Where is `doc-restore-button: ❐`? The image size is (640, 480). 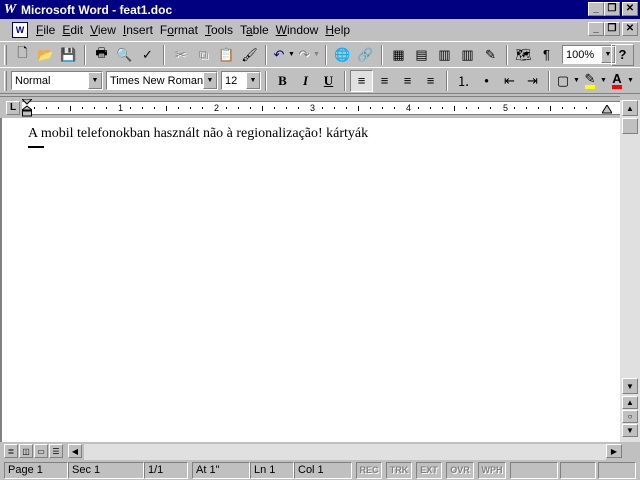 doc-restore-button: ❐ is located at coordinates (612, 29).